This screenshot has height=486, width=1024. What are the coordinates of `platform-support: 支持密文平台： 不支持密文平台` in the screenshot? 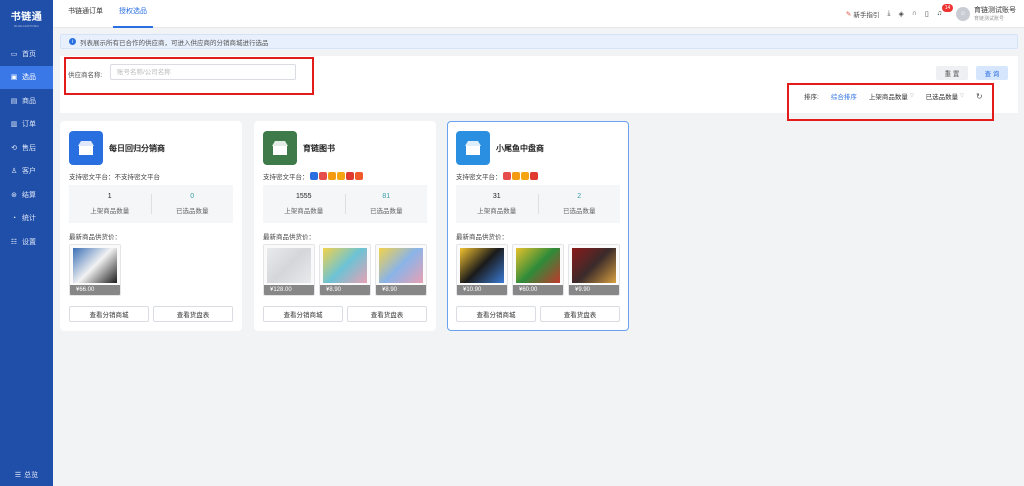 It's located at (114, 176).